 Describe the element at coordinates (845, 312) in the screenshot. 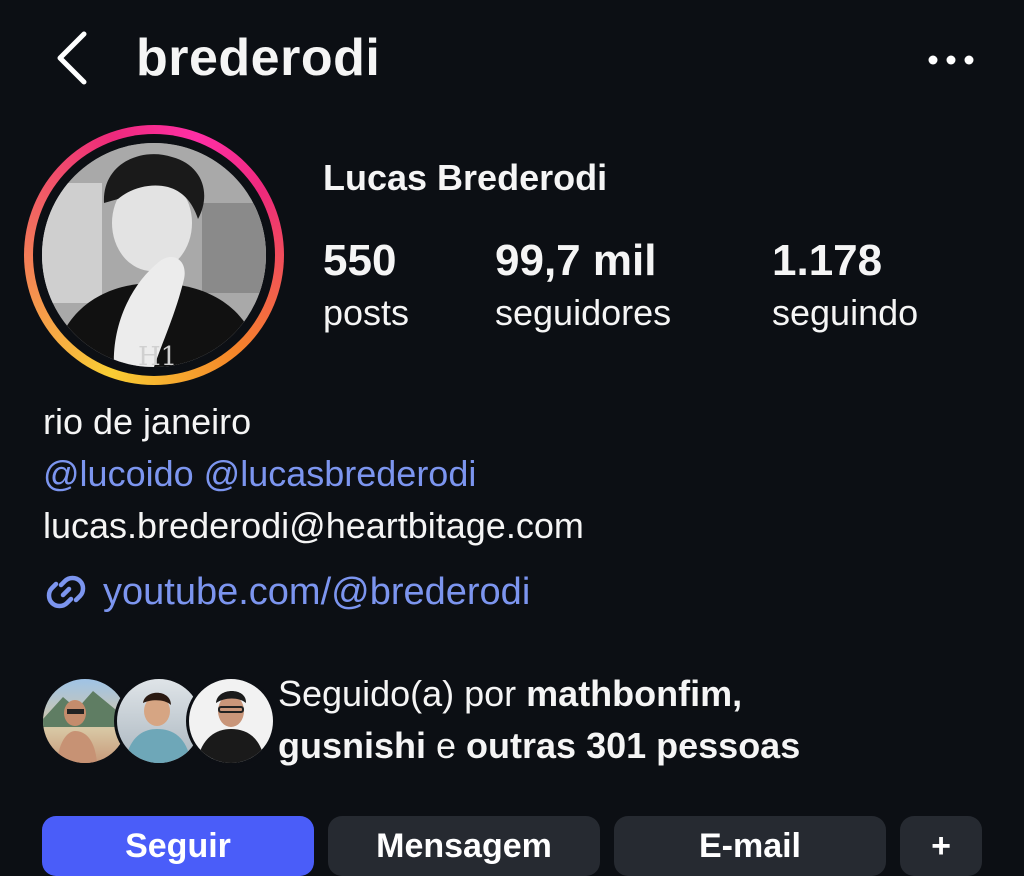

I see `following-label: seguindo` at that location.